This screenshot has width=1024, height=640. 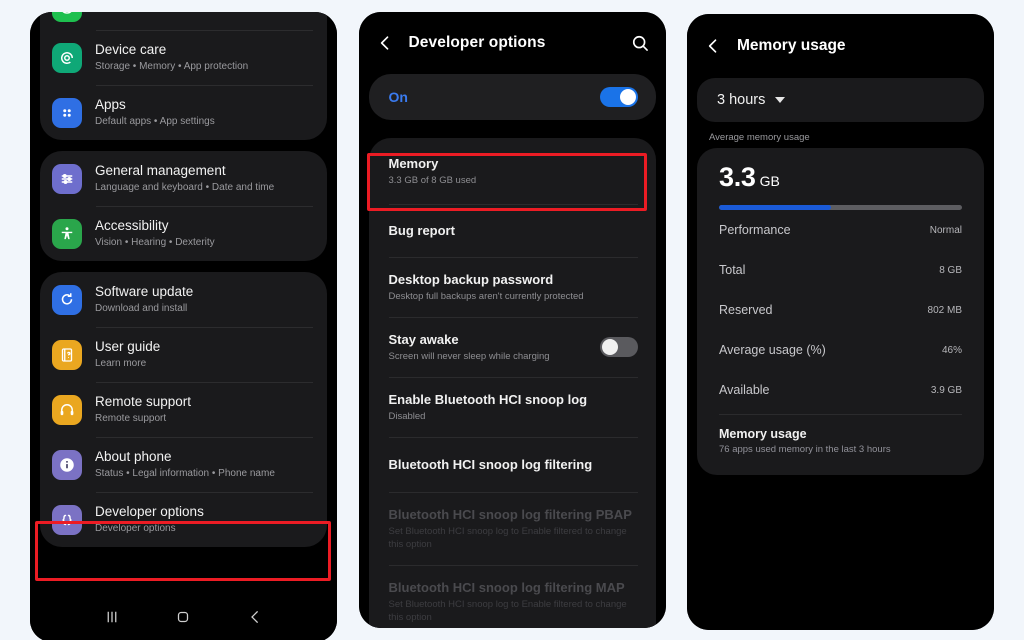 What do you see at coordinates (432, 180) in the screenshot?
I see `dev-row-subtitle: 3.3 GB of 8 GB used` at bounding box center [432, 180].